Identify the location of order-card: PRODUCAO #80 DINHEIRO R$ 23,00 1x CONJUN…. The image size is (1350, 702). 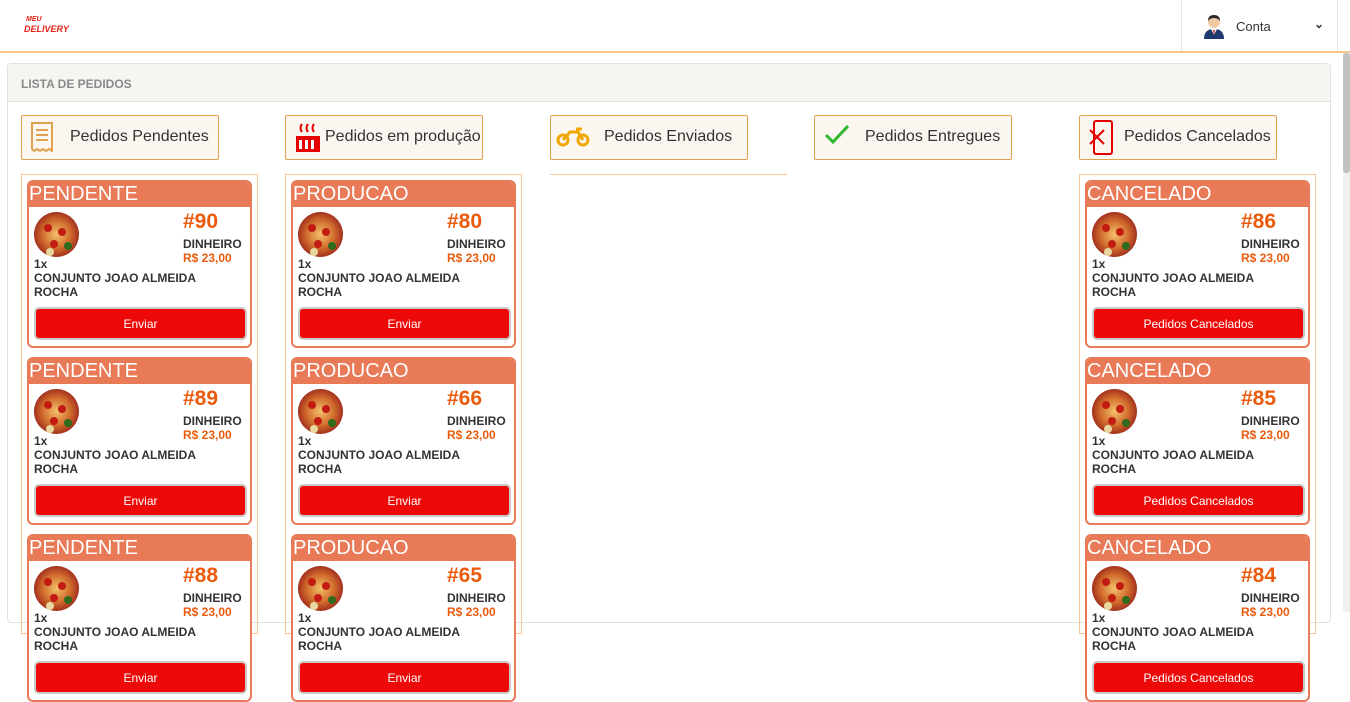
(403, 264).